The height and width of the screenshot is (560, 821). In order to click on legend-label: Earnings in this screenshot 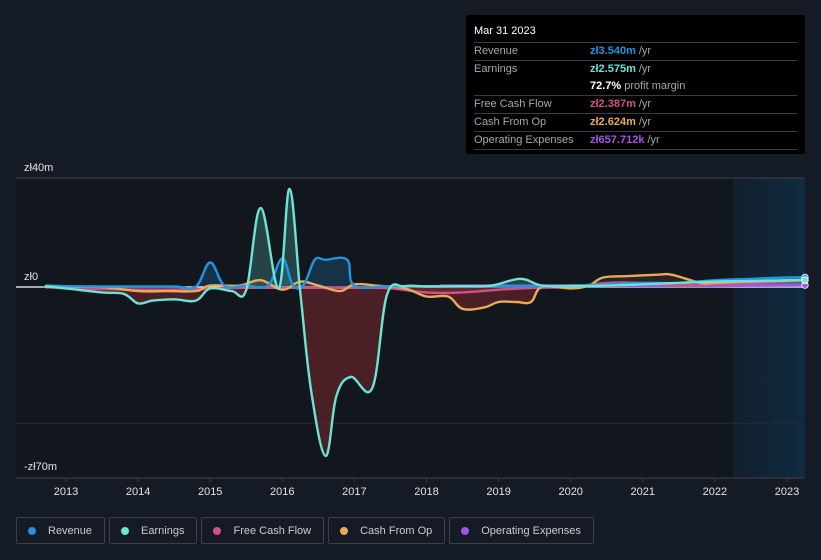, I will do `click(163, 530)`.